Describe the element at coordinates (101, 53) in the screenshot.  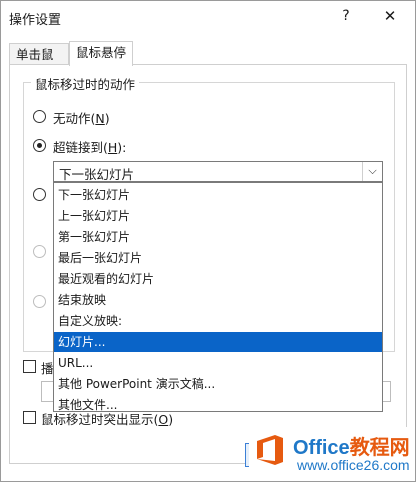
I see `tab-mouse-over: 鼠标悬停` at that location.